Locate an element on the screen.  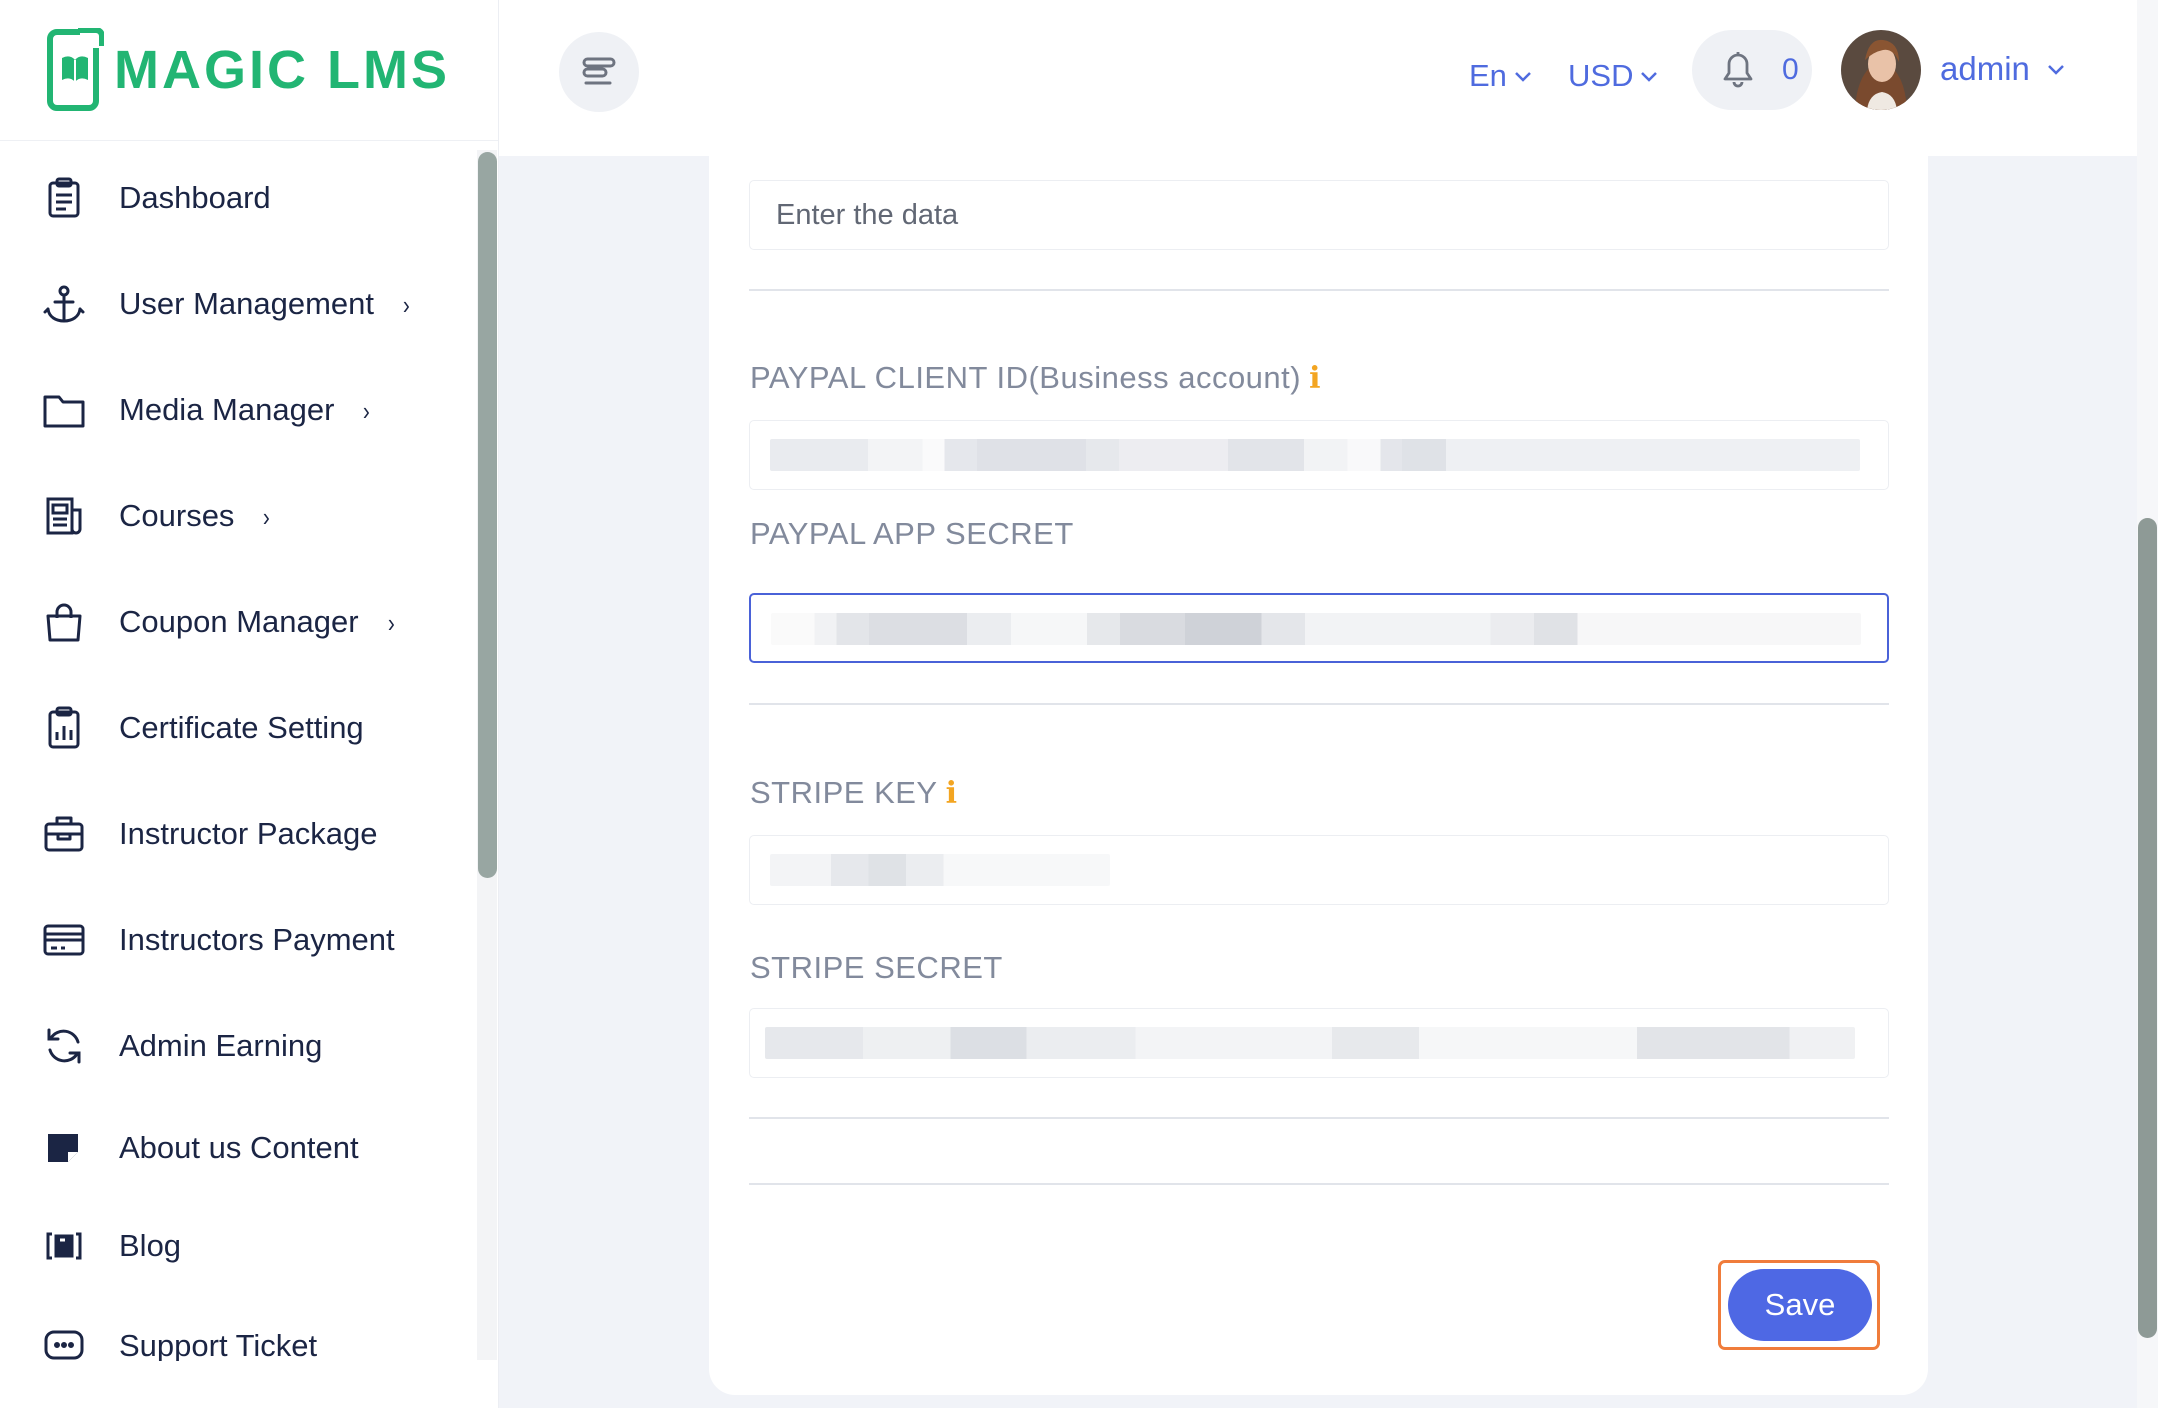
sidebar-item-dashboard: Dashboard is located at coordinates (235, 198).